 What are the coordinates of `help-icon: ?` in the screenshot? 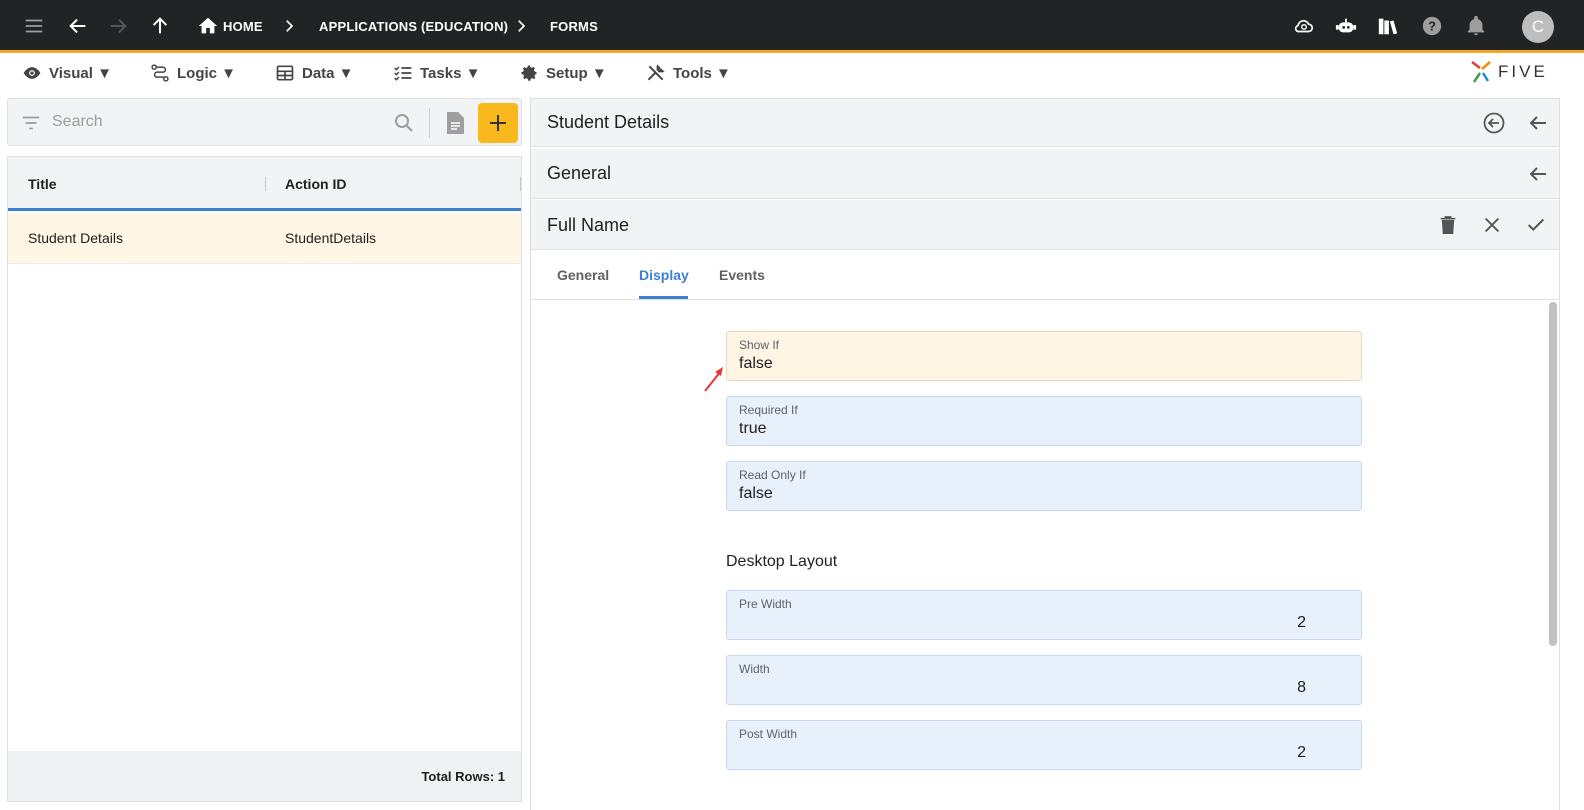 It's located at (1432, 26).